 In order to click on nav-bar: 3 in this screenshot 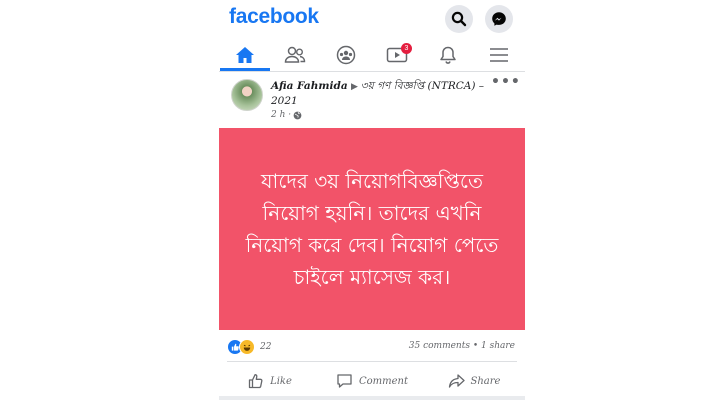, I will do `click(372, 56)`.